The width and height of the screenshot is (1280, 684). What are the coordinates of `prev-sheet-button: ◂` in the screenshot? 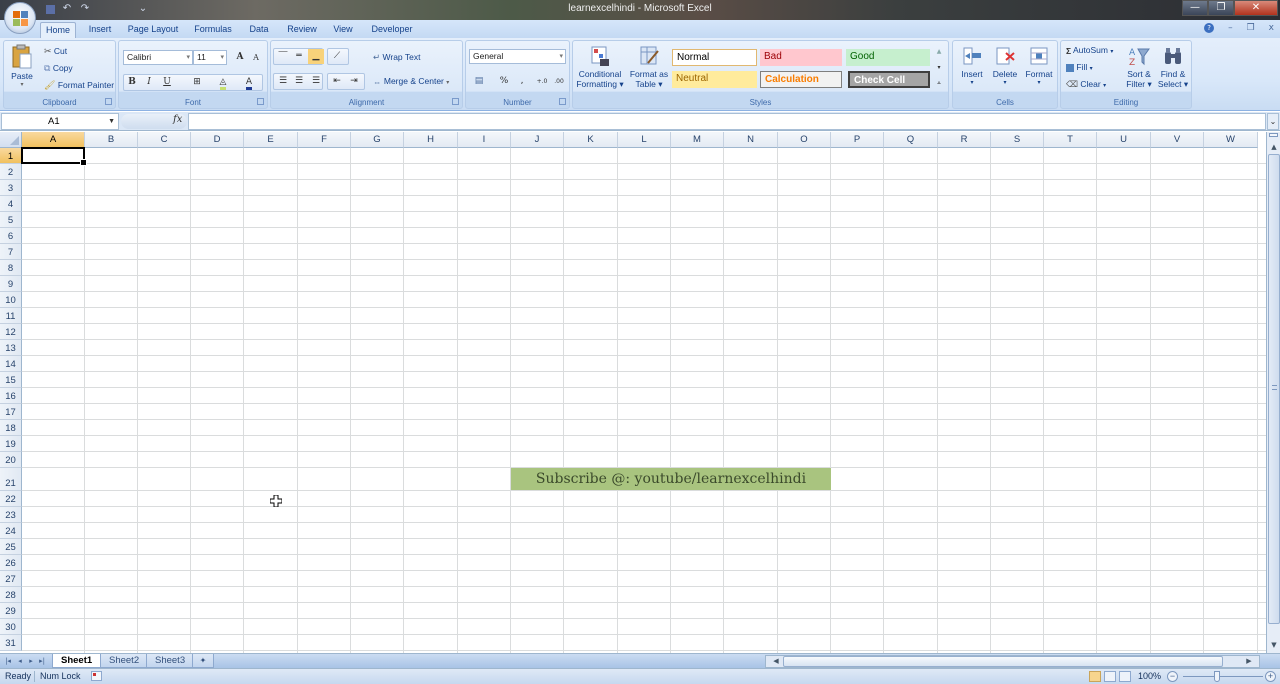 It's located at (20, 661).